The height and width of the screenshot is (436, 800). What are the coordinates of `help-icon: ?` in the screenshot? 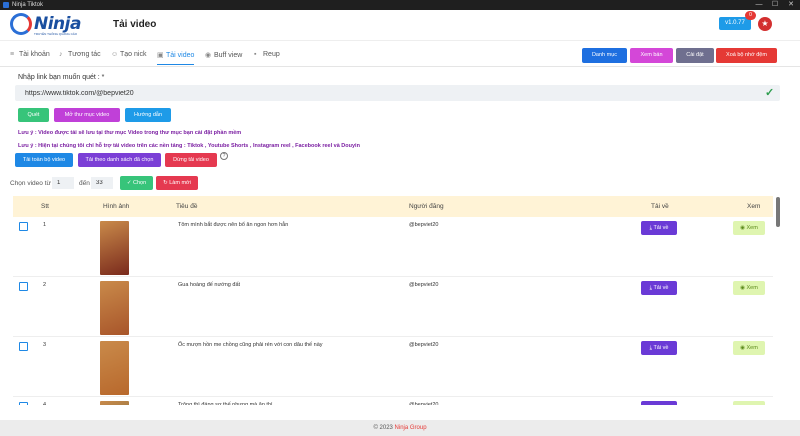 It's located at (224, 156).